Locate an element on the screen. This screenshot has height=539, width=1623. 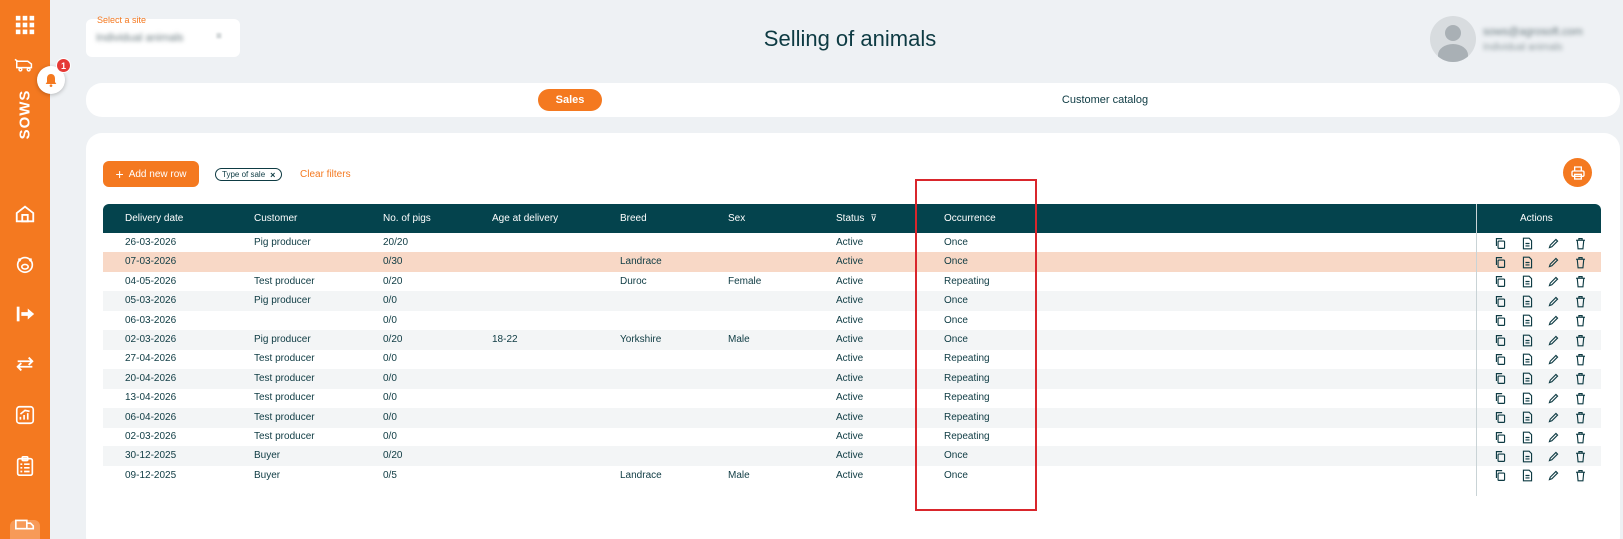
col-customer: Customer is located at coordinates (275, 218).